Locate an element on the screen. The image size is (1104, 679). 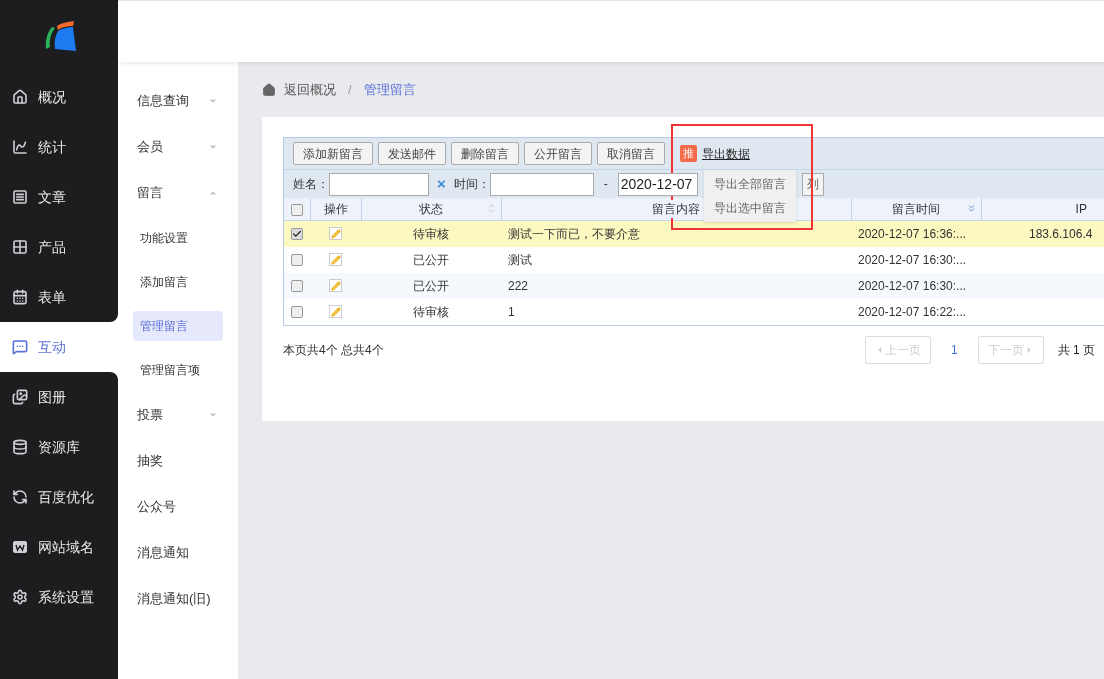
nav-item: 百度优化 is located at coordinates (59, 497).